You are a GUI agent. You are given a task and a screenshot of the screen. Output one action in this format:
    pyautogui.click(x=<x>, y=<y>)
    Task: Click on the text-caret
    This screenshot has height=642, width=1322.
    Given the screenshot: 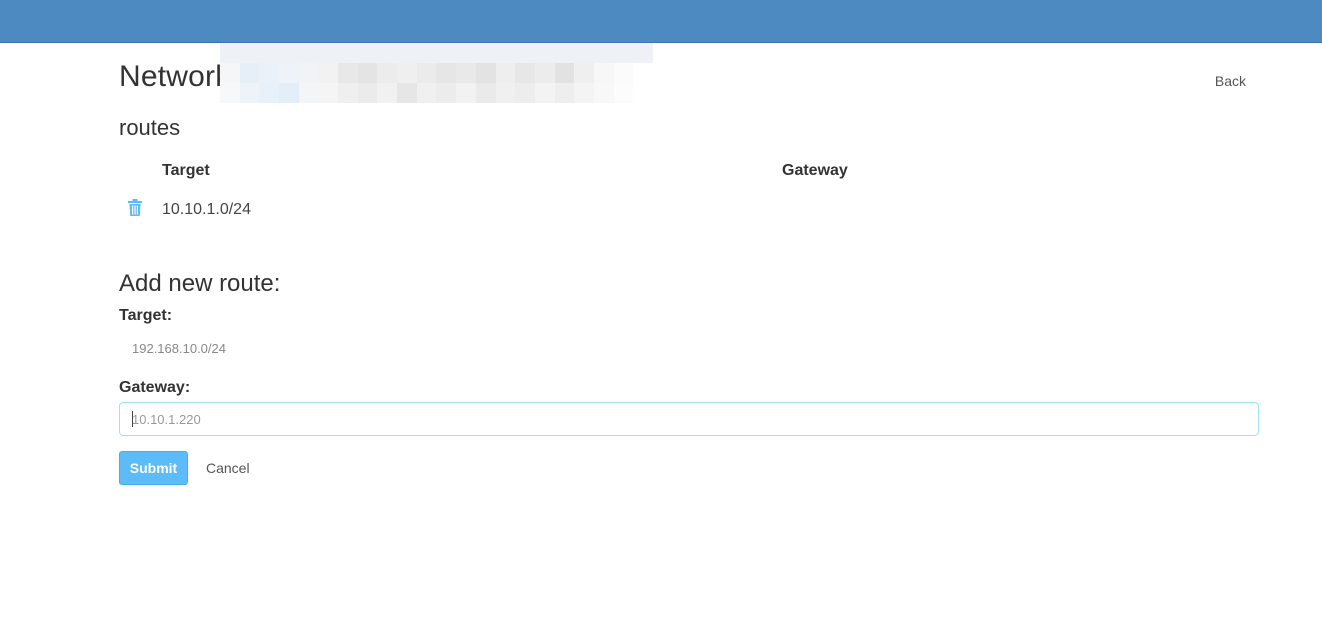 What is the action you would take?
    pyautogui.click(x=132, y=419)
    